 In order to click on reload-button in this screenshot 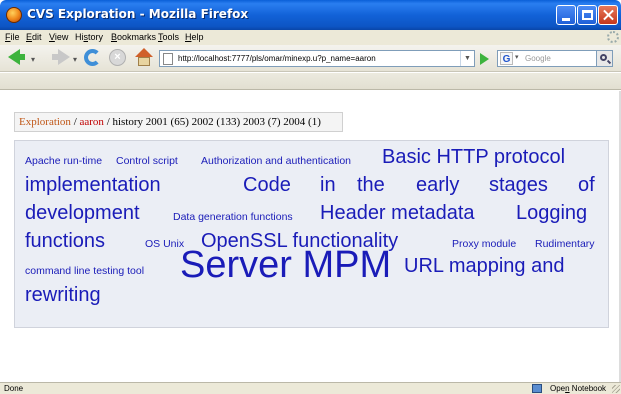, I will do `click(92, 57)`.